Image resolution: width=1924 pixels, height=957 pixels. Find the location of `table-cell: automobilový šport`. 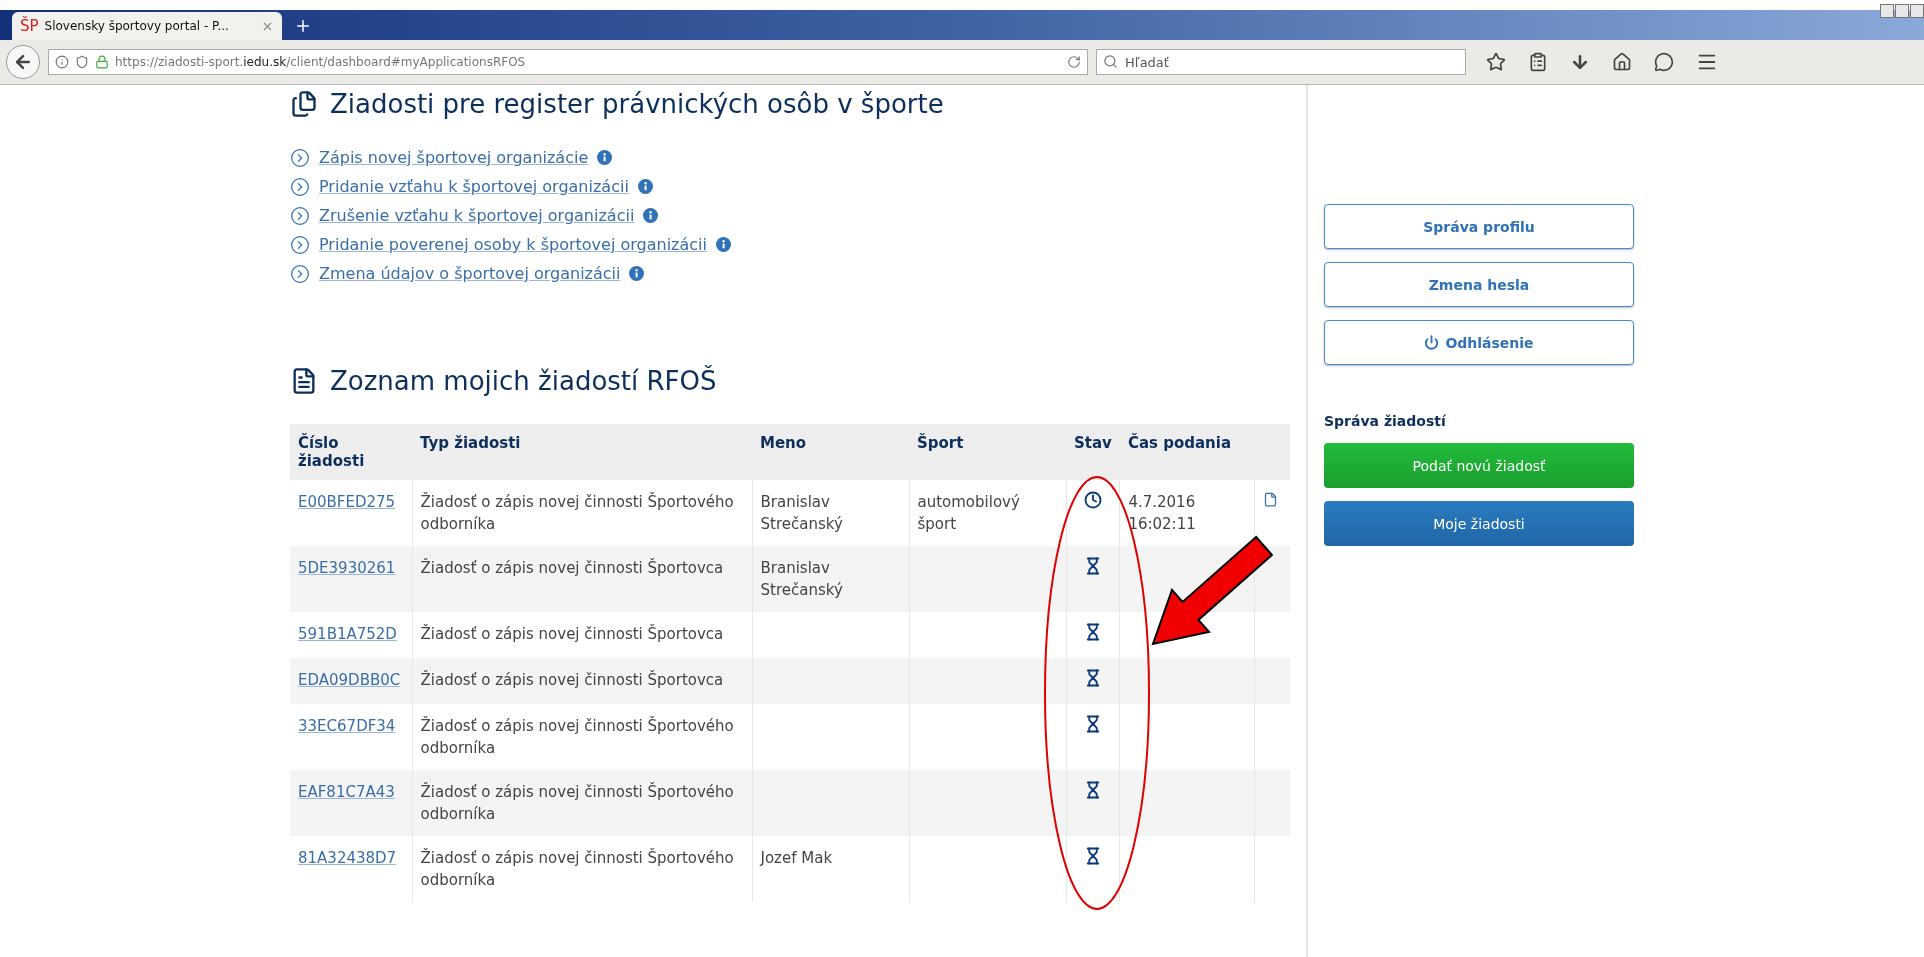

table-cell: automobilový šport is located at coordinates (968, 513).